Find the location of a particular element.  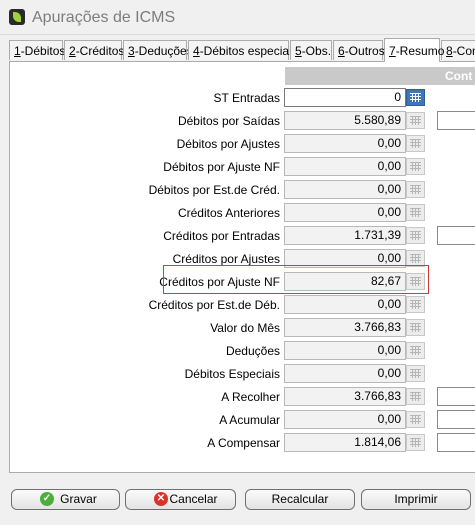

field-label: Valor do Mês is located at coordinates (245, 328).